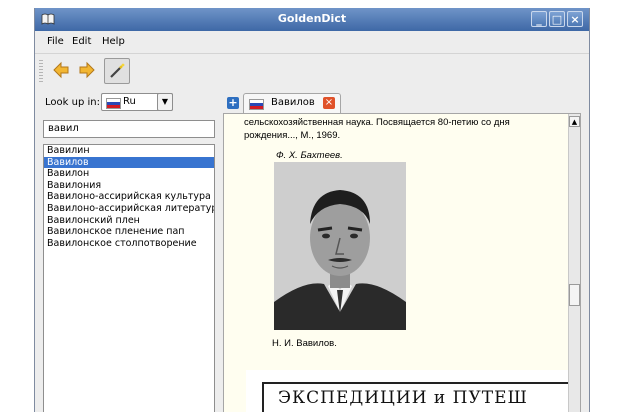 The width and height of the screenshot is (627, 412). I want to click on tab-vavilov: Вавилов ×, so click(292, 103).